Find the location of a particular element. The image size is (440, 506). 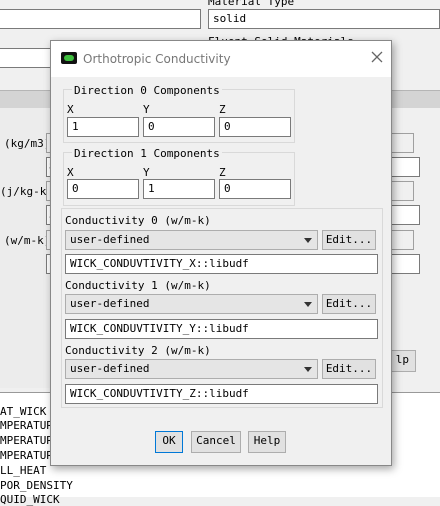

properties-left-panel is located at coordinates (25, 248).